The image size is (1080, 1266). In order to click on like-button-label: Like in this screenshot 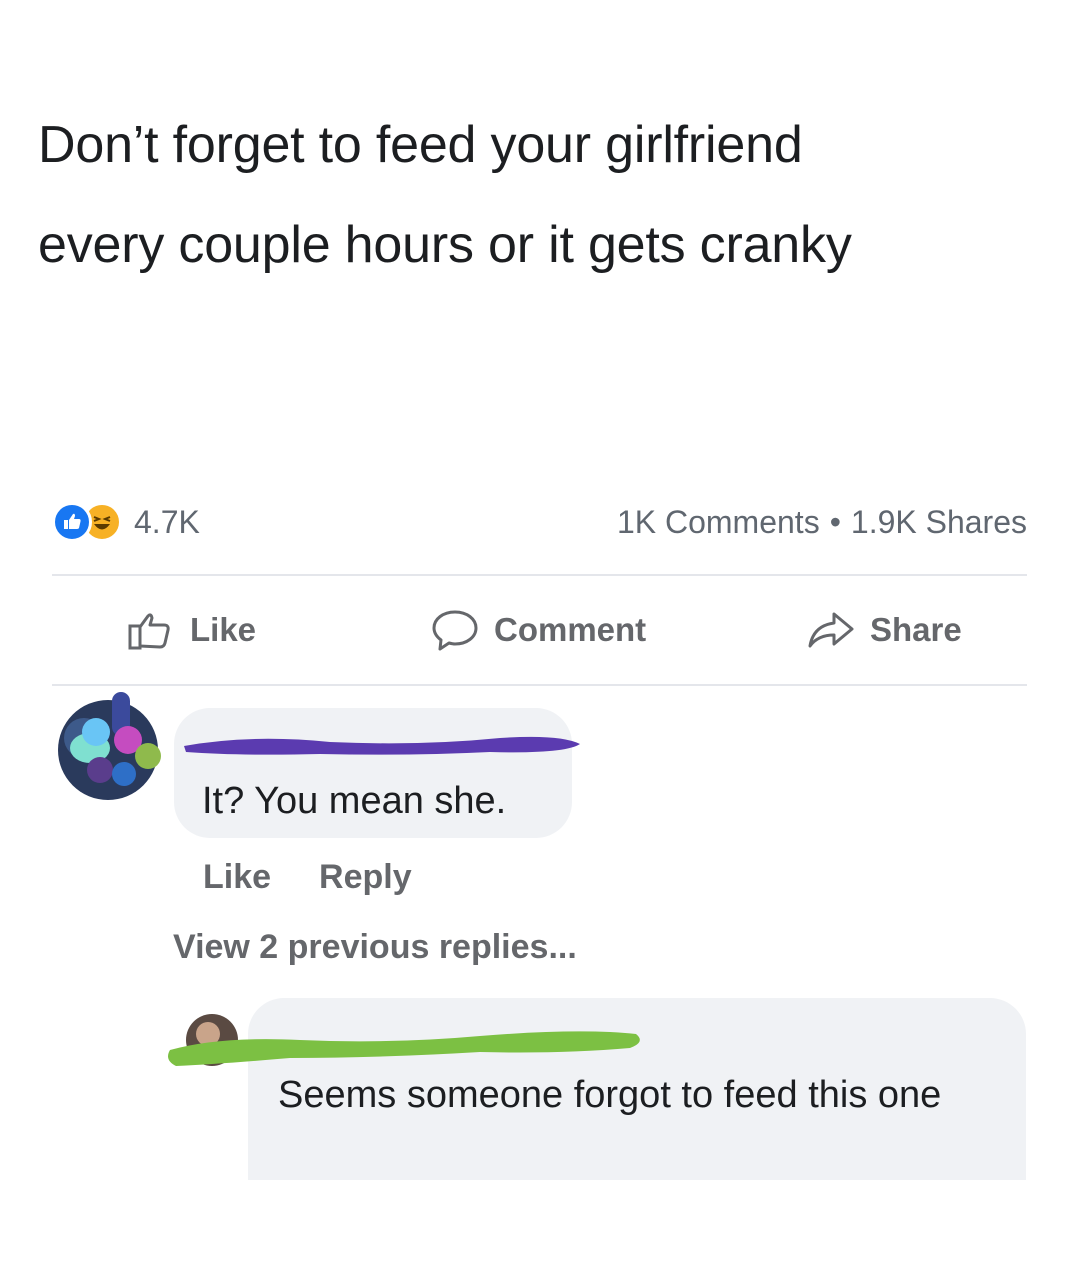, I will do `click(223, 629)`.